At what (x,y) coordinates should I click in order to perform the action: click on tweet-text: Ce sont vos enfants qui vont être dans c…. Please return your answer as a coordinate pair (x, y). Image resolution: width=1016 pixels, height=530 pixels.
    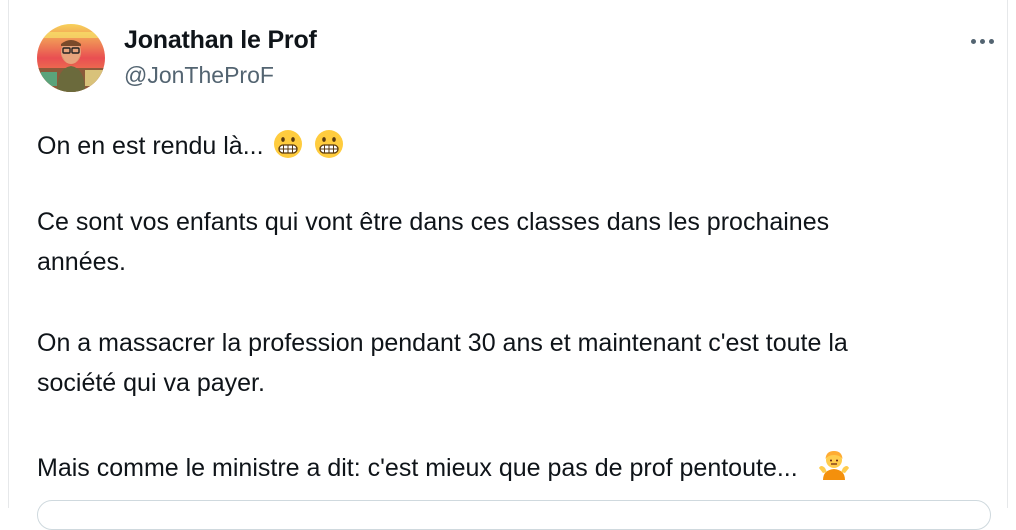
    Looking at the image, I should click on (433, 222).